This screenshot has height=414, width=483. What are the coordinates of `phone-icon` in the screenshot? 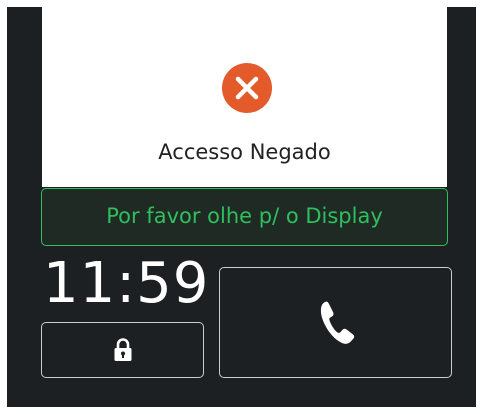 It's located at (337, 322).